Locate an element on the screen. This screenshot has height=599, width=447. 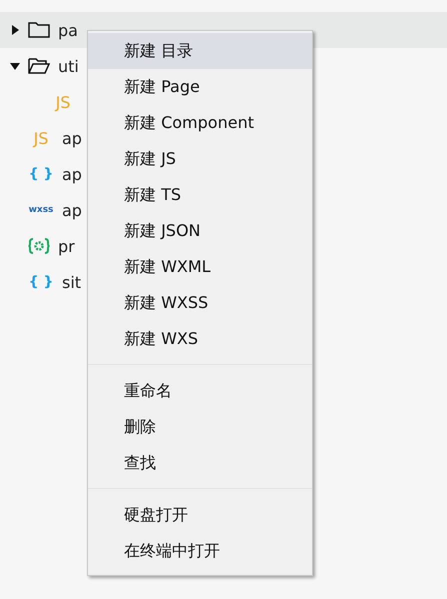
wxss-file-icon: wxss is located at coordinates (41, 210).